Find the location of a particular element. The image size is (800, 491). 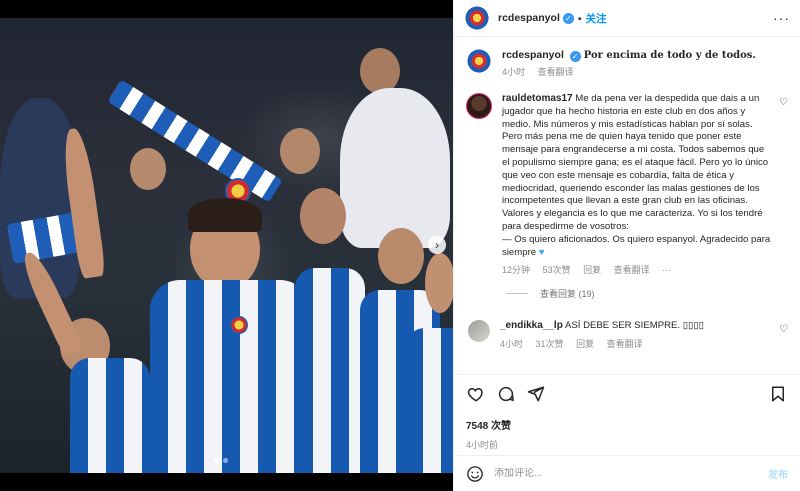

post-header: rcdespanyol ✓ 关注 ··· is located at coordinates (627, 18).